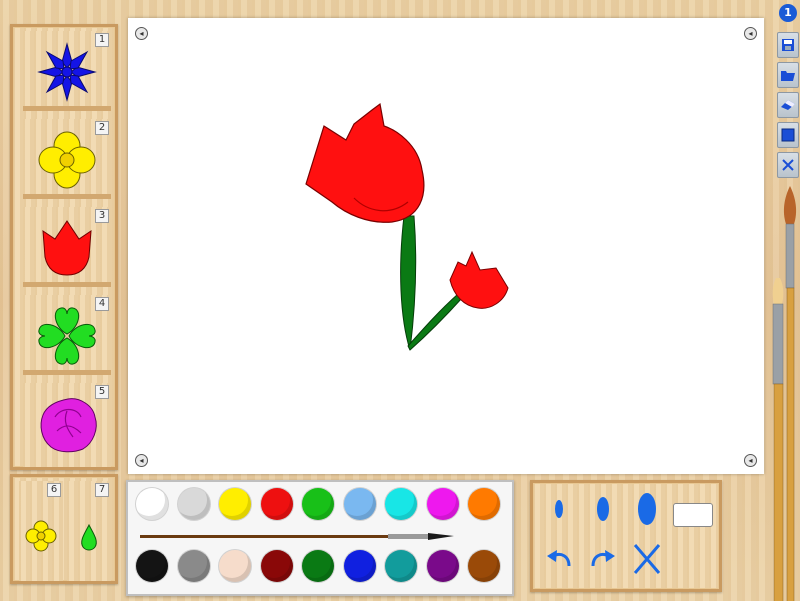 Image resolution: width=800 pixels, height=601 pixels. I want to click on tool-panel, so click(626, 536).